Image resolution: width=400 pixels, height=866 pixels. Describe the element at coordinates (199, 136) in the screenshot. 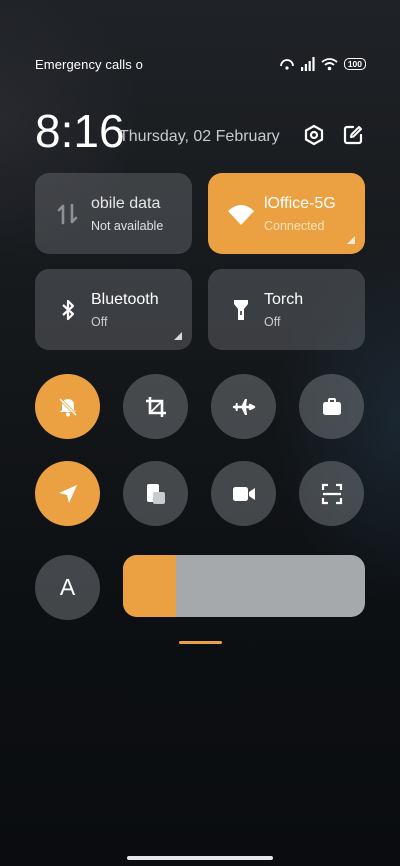

I see `clock-date: Thursday, 02 February` at that location.